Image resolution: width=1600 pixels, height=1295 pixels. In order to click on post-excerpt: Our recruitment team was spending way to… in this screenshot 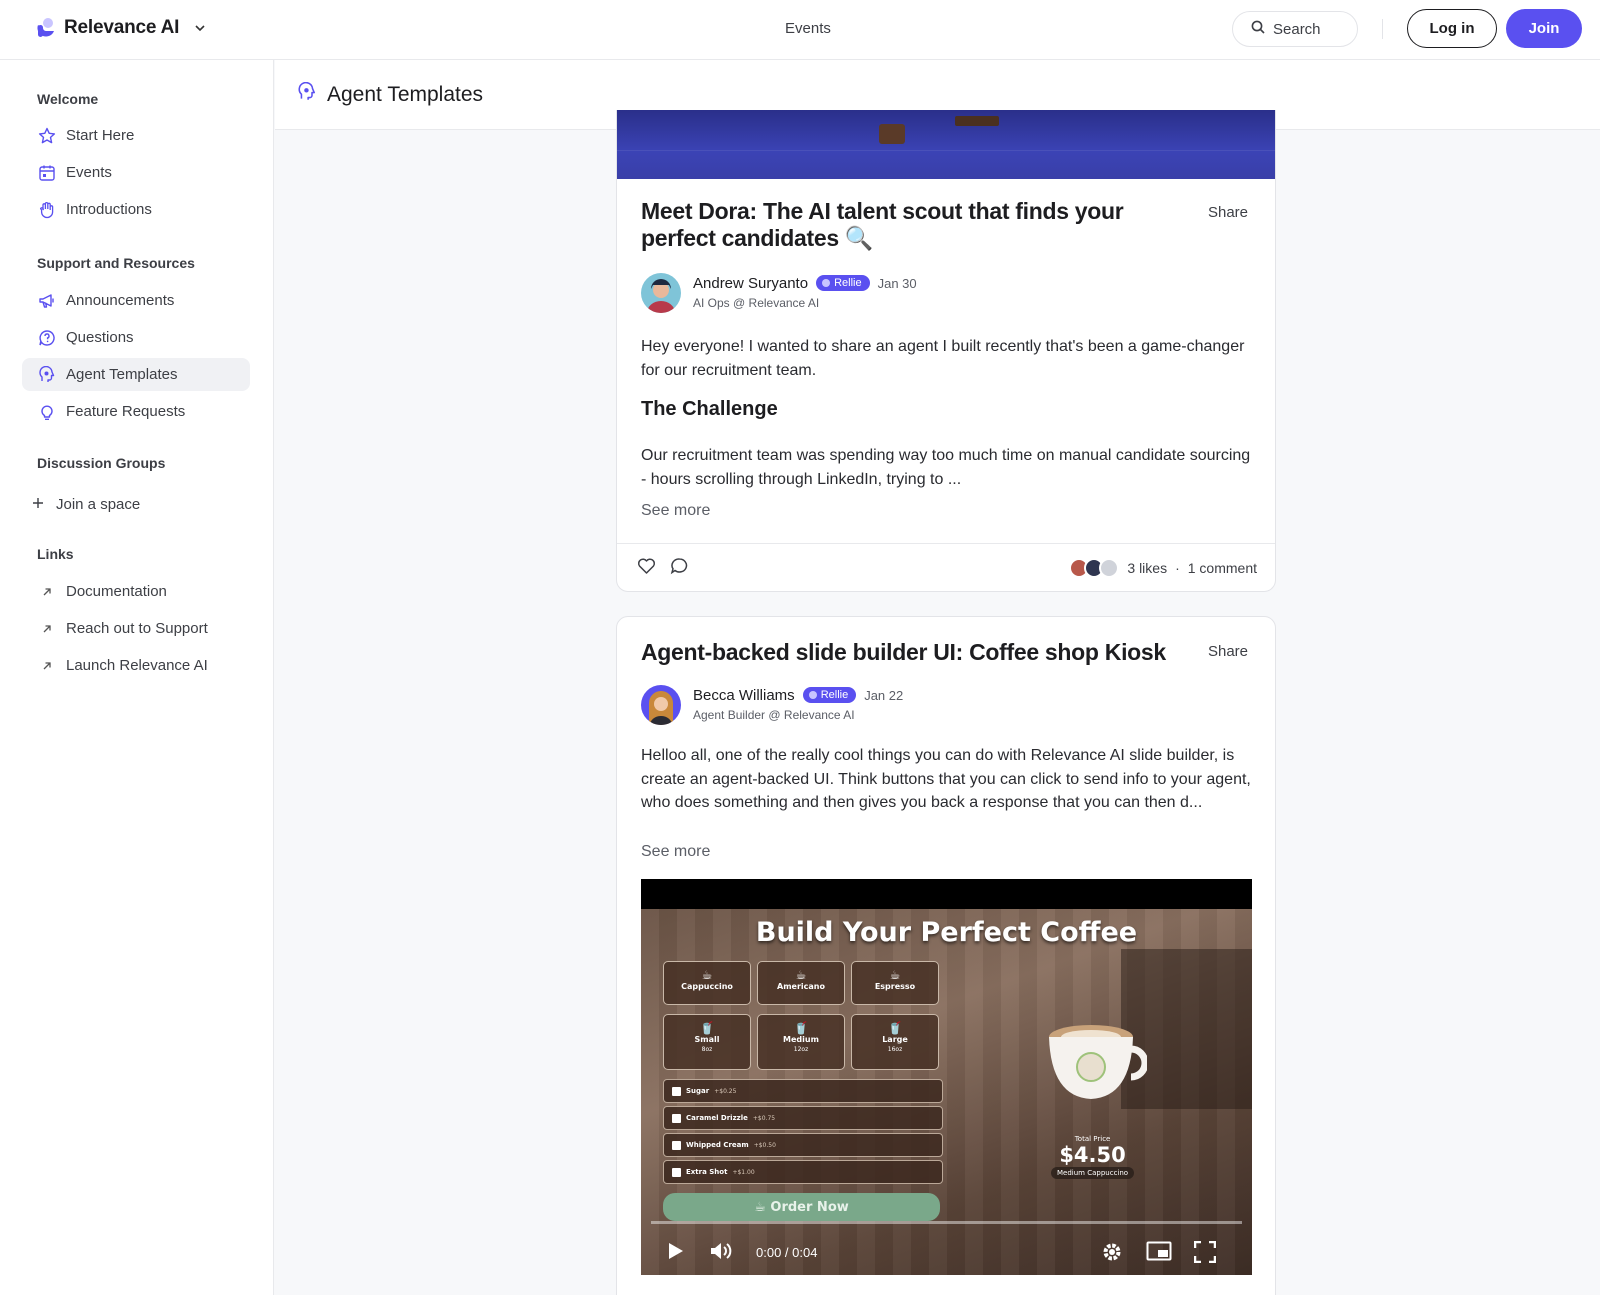, I will do `click(946, 467)`.